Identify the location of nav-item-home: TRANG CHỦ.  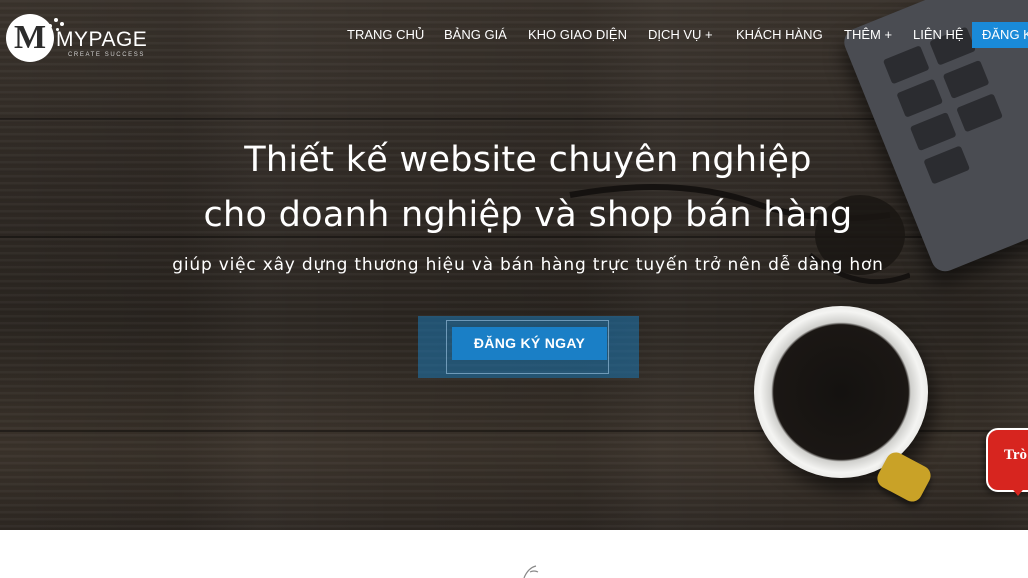
(385, 35).